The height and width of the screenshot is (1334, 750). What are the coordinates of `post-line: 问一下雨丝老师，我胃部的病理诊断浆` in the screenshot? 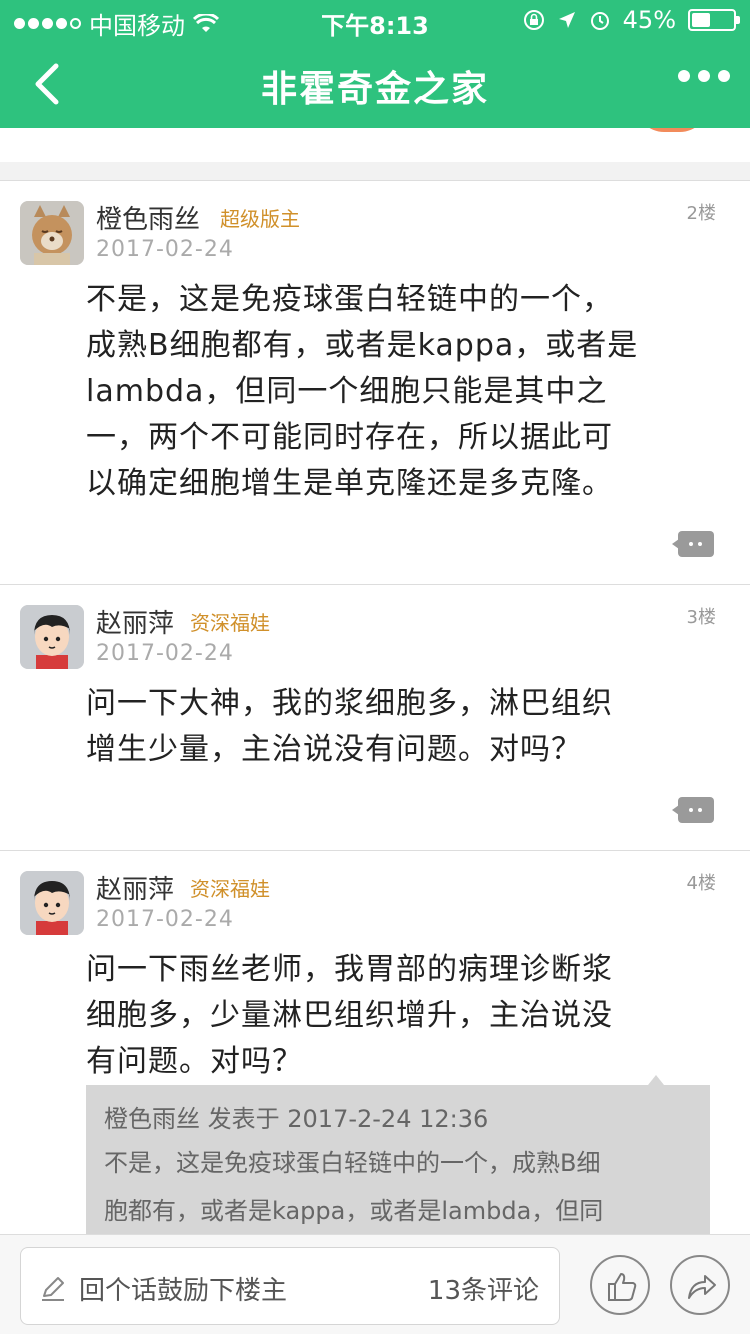 It's located at (349, 969).